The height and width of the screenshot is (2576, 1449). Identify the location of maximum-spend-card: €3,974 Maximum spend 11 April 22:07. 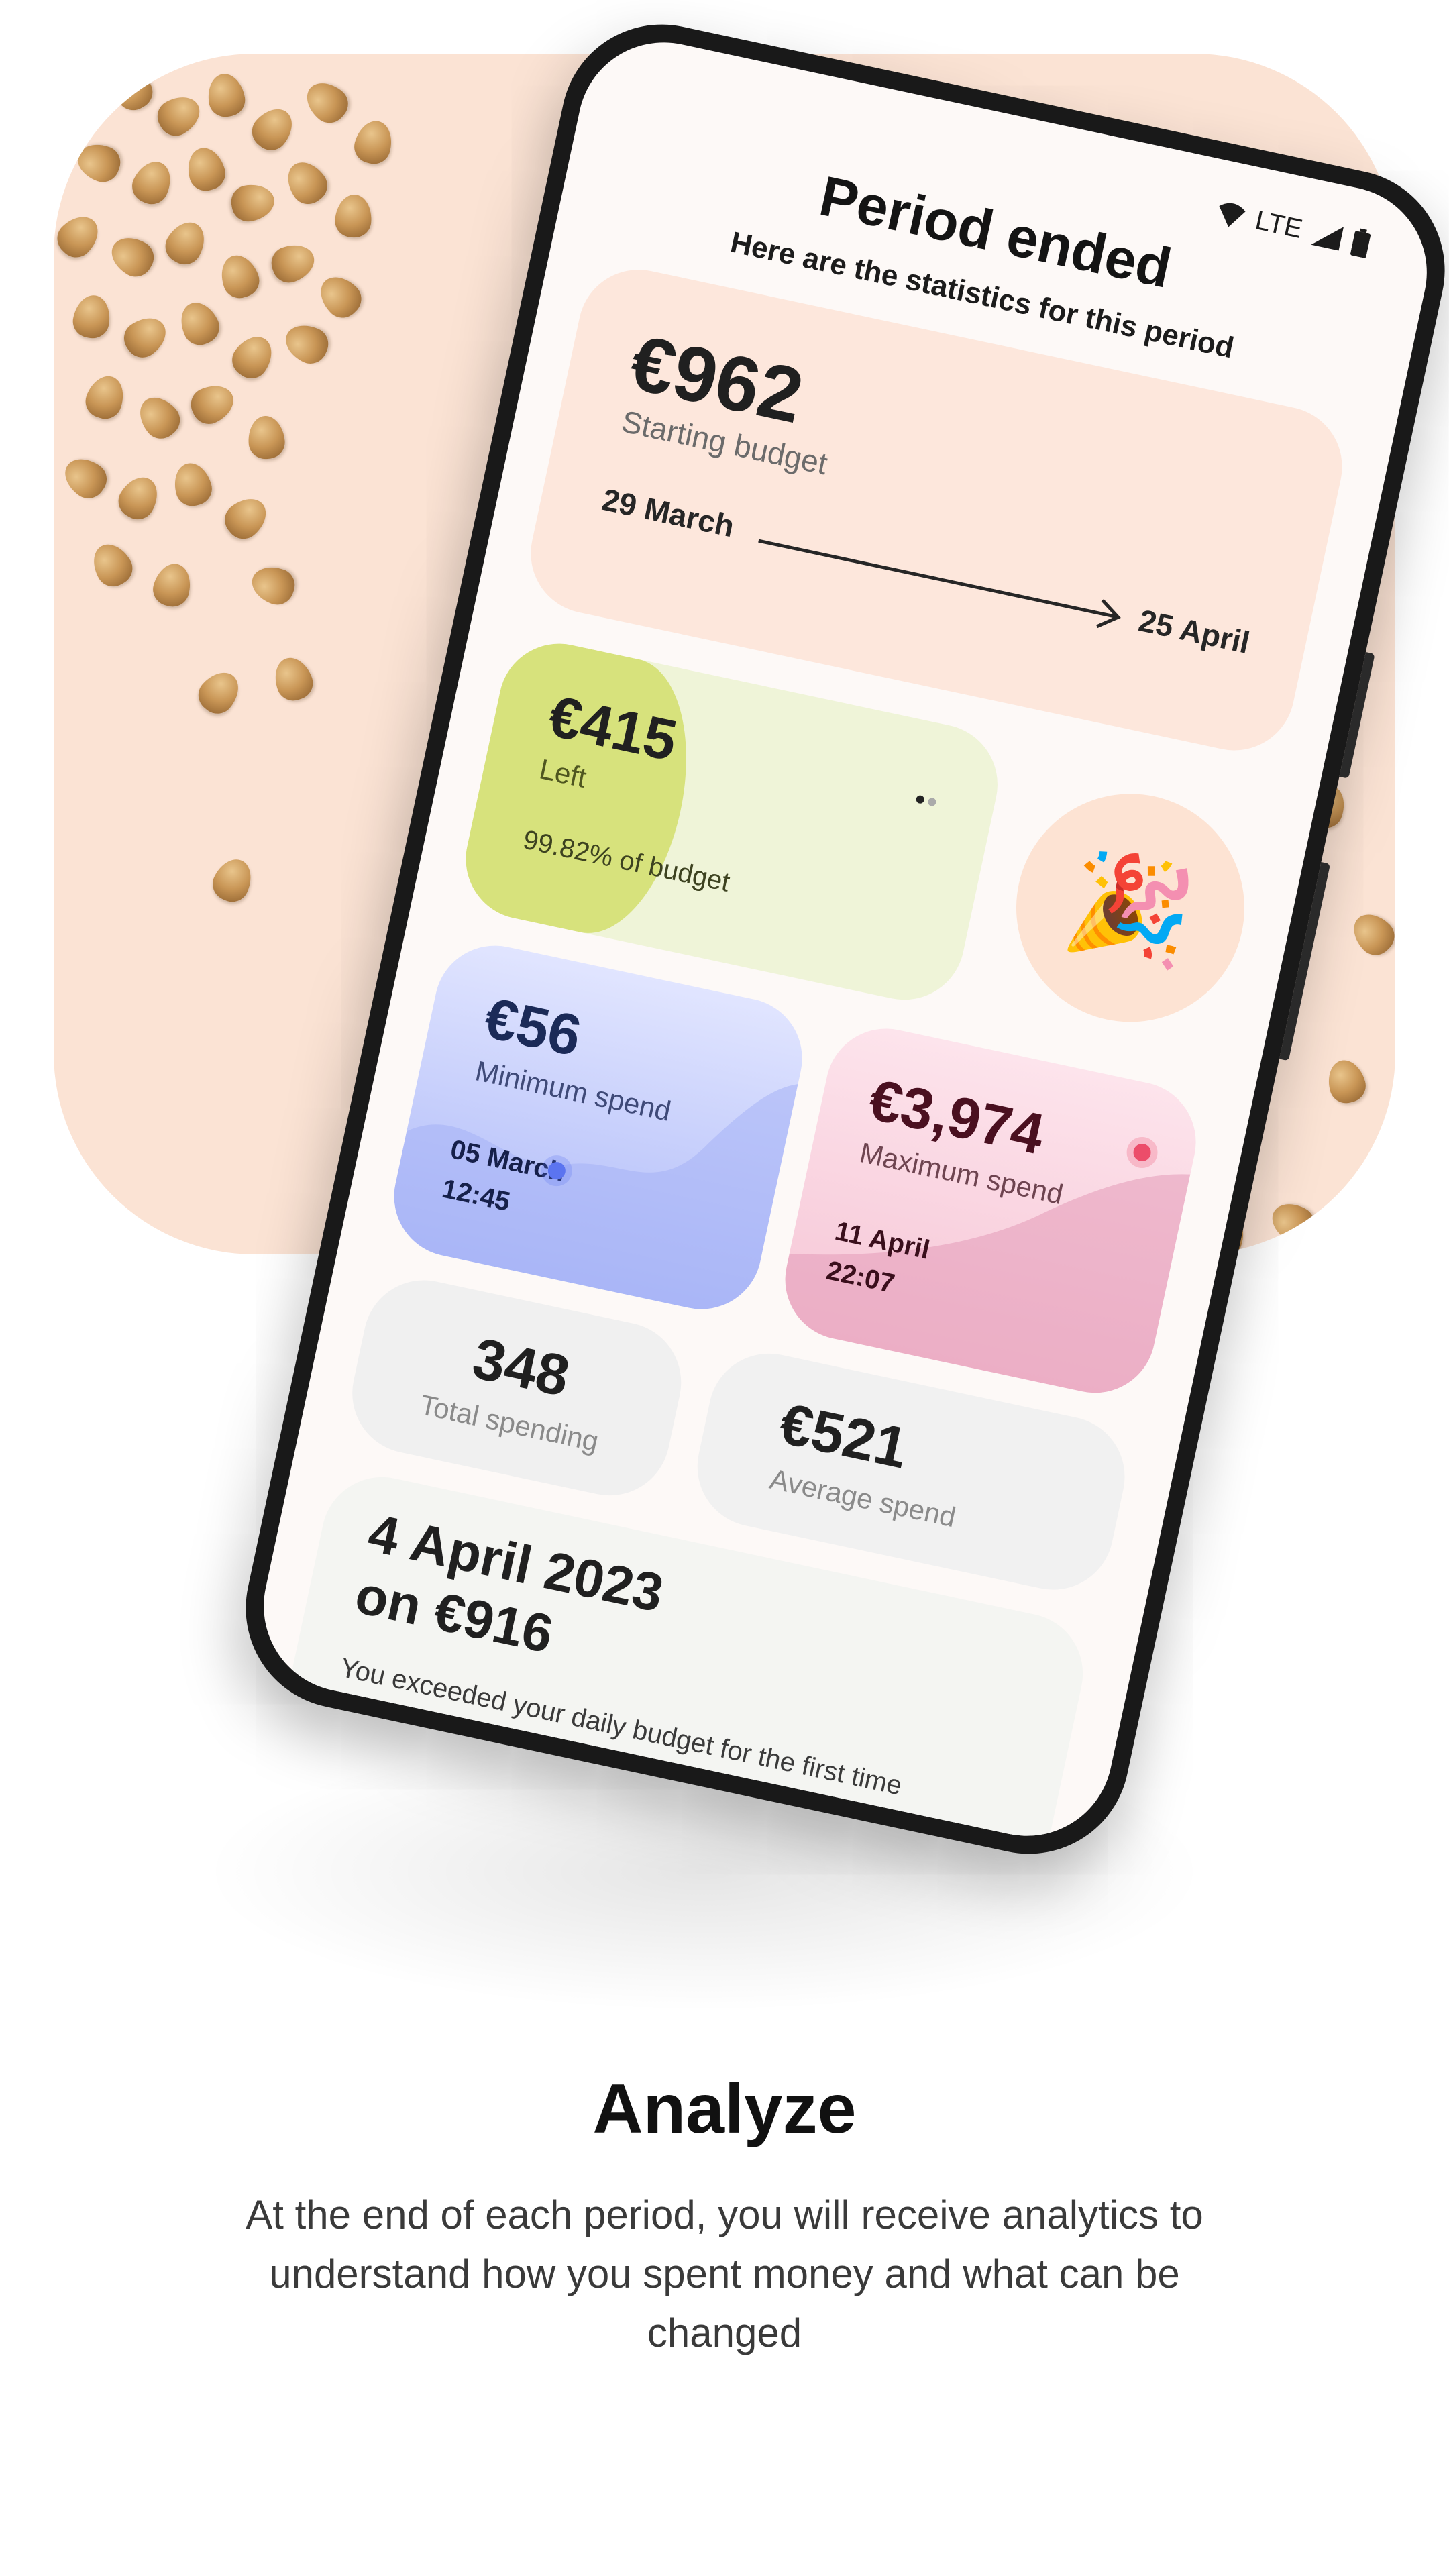
(990, 1210).